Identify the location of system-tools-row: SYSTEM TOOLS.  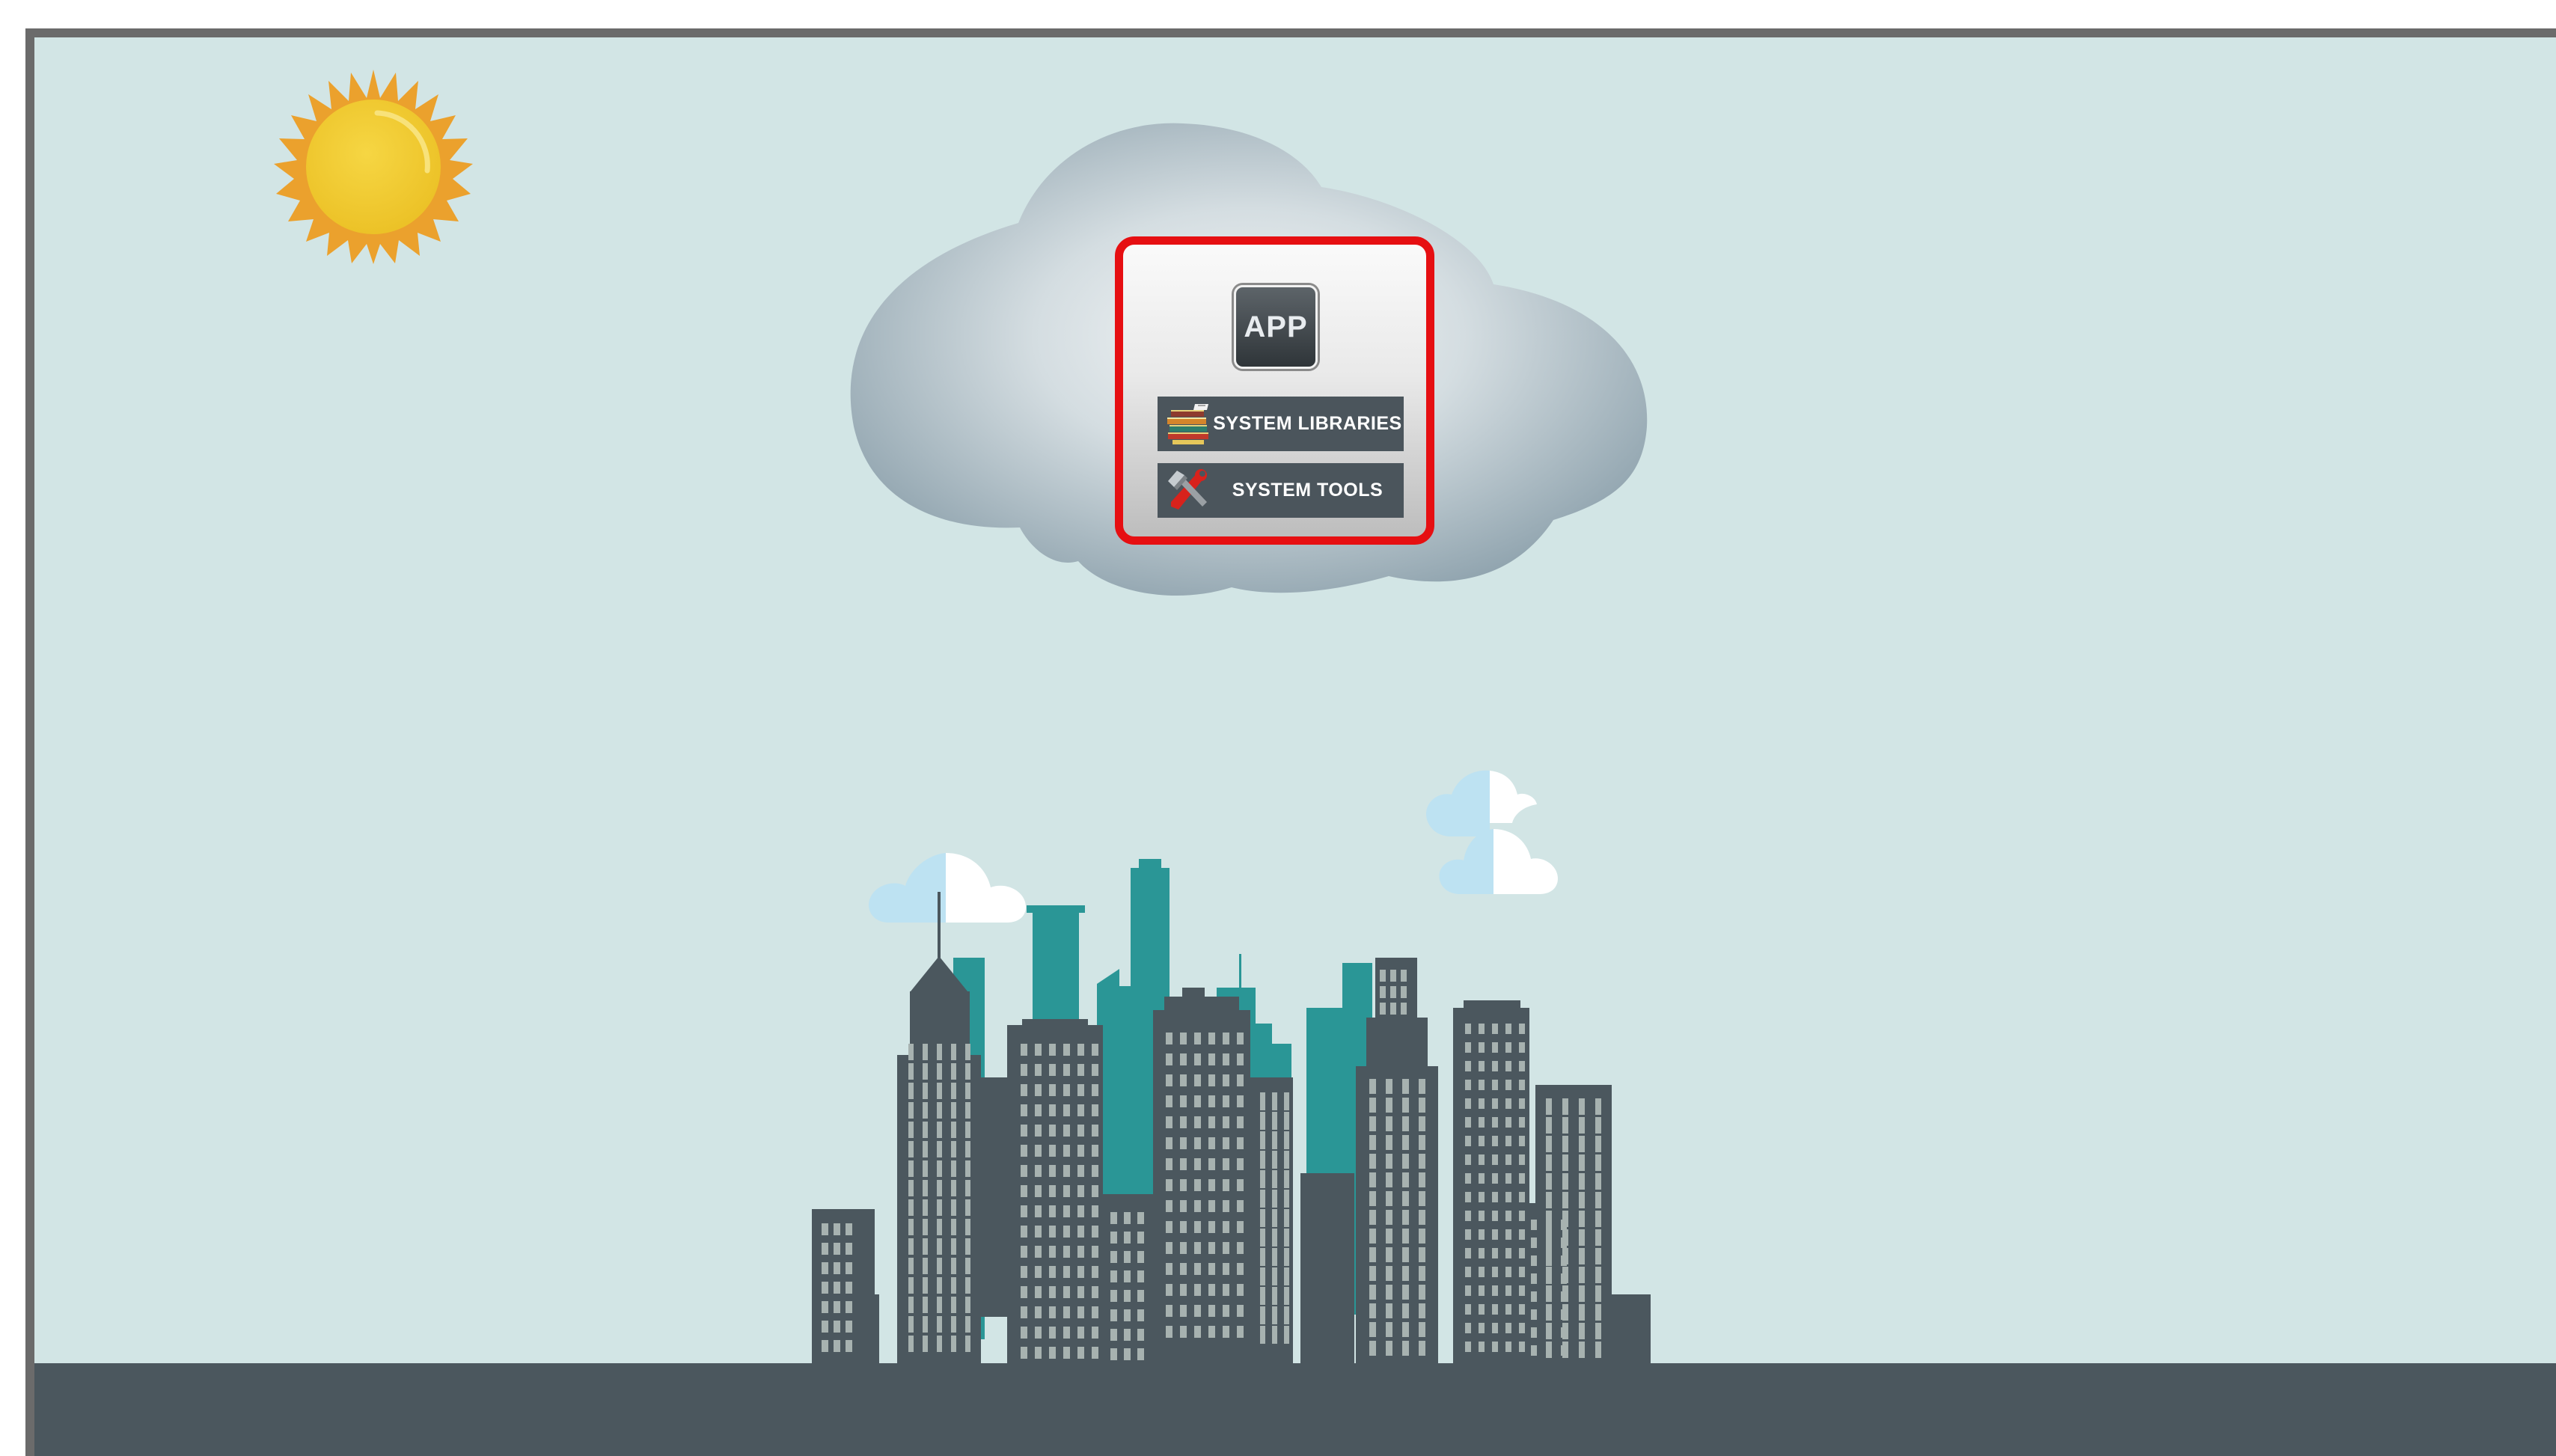
(1281, 490).